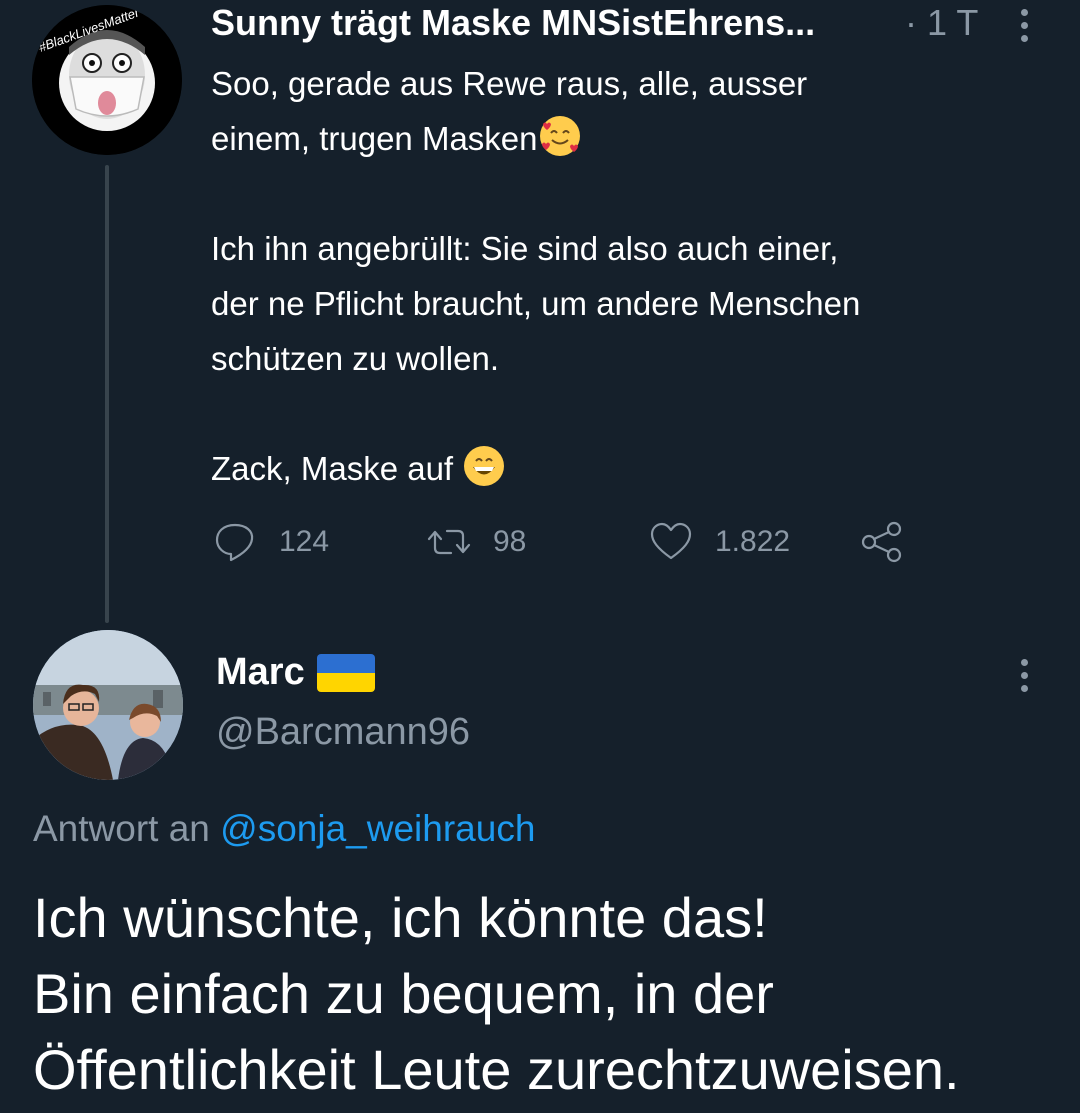  I want to click on like-button: 1.822, so click(718, 542).